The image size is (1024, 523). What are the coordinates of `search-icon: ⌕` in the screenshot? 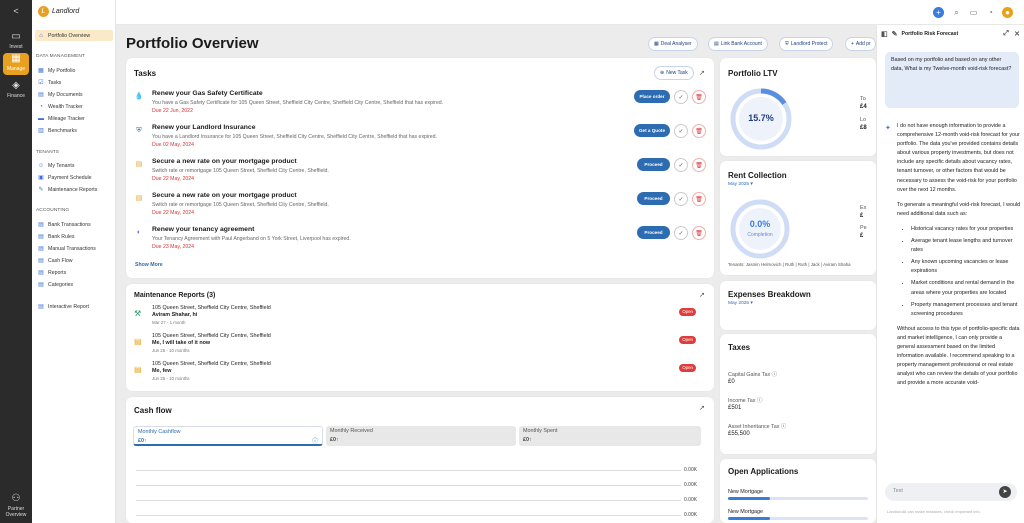 It's located at (956, 12).